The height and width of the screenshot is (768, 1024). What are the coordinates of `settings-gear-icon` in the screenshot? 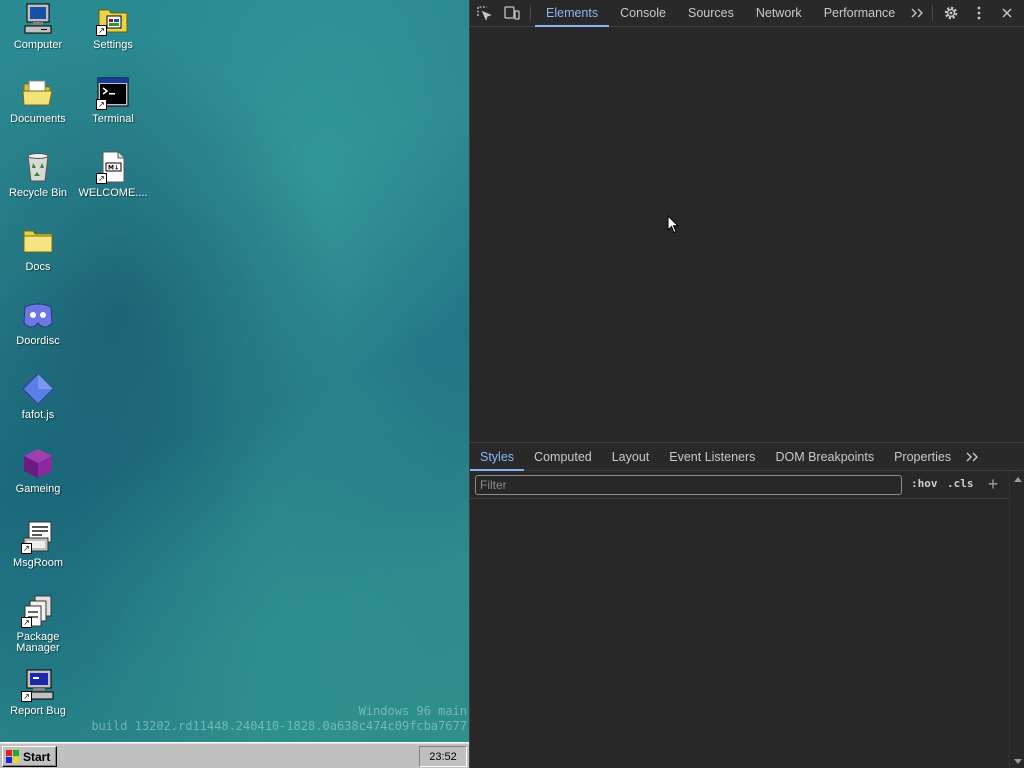 It's located at (951, 13).